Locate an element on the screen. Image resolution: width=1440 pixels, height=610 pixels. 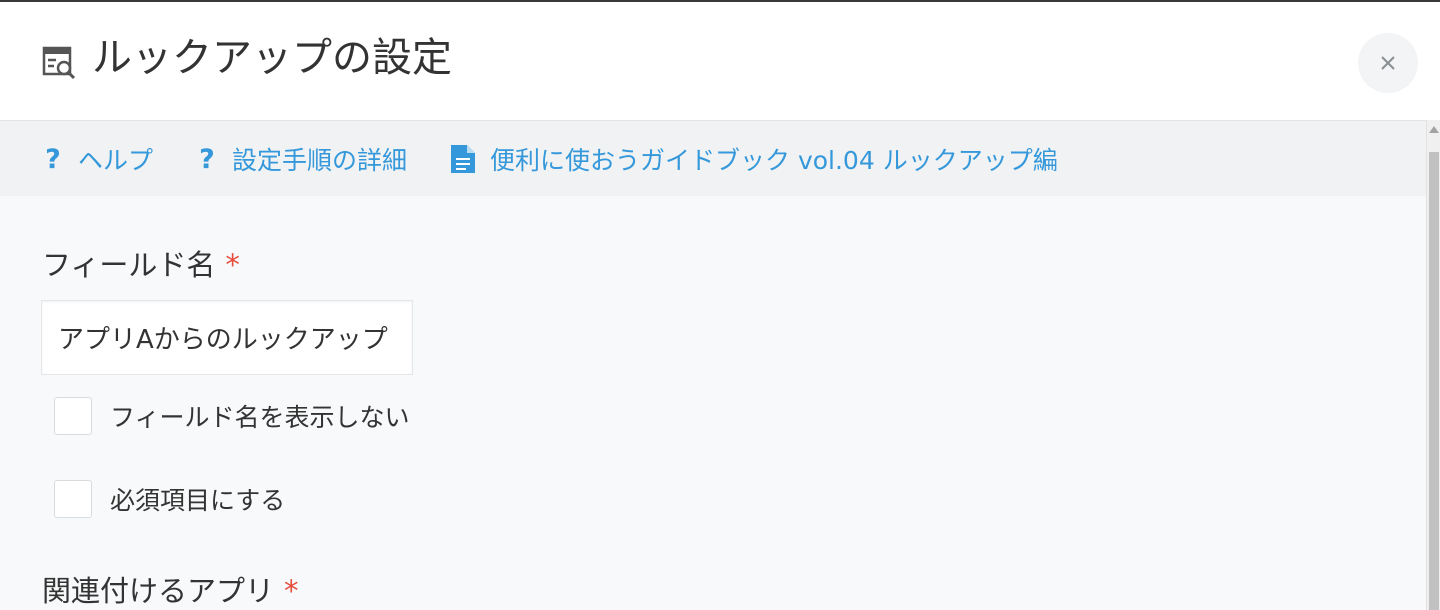
required-field-label: 必須項目にする is located at coordinates (198, 500).